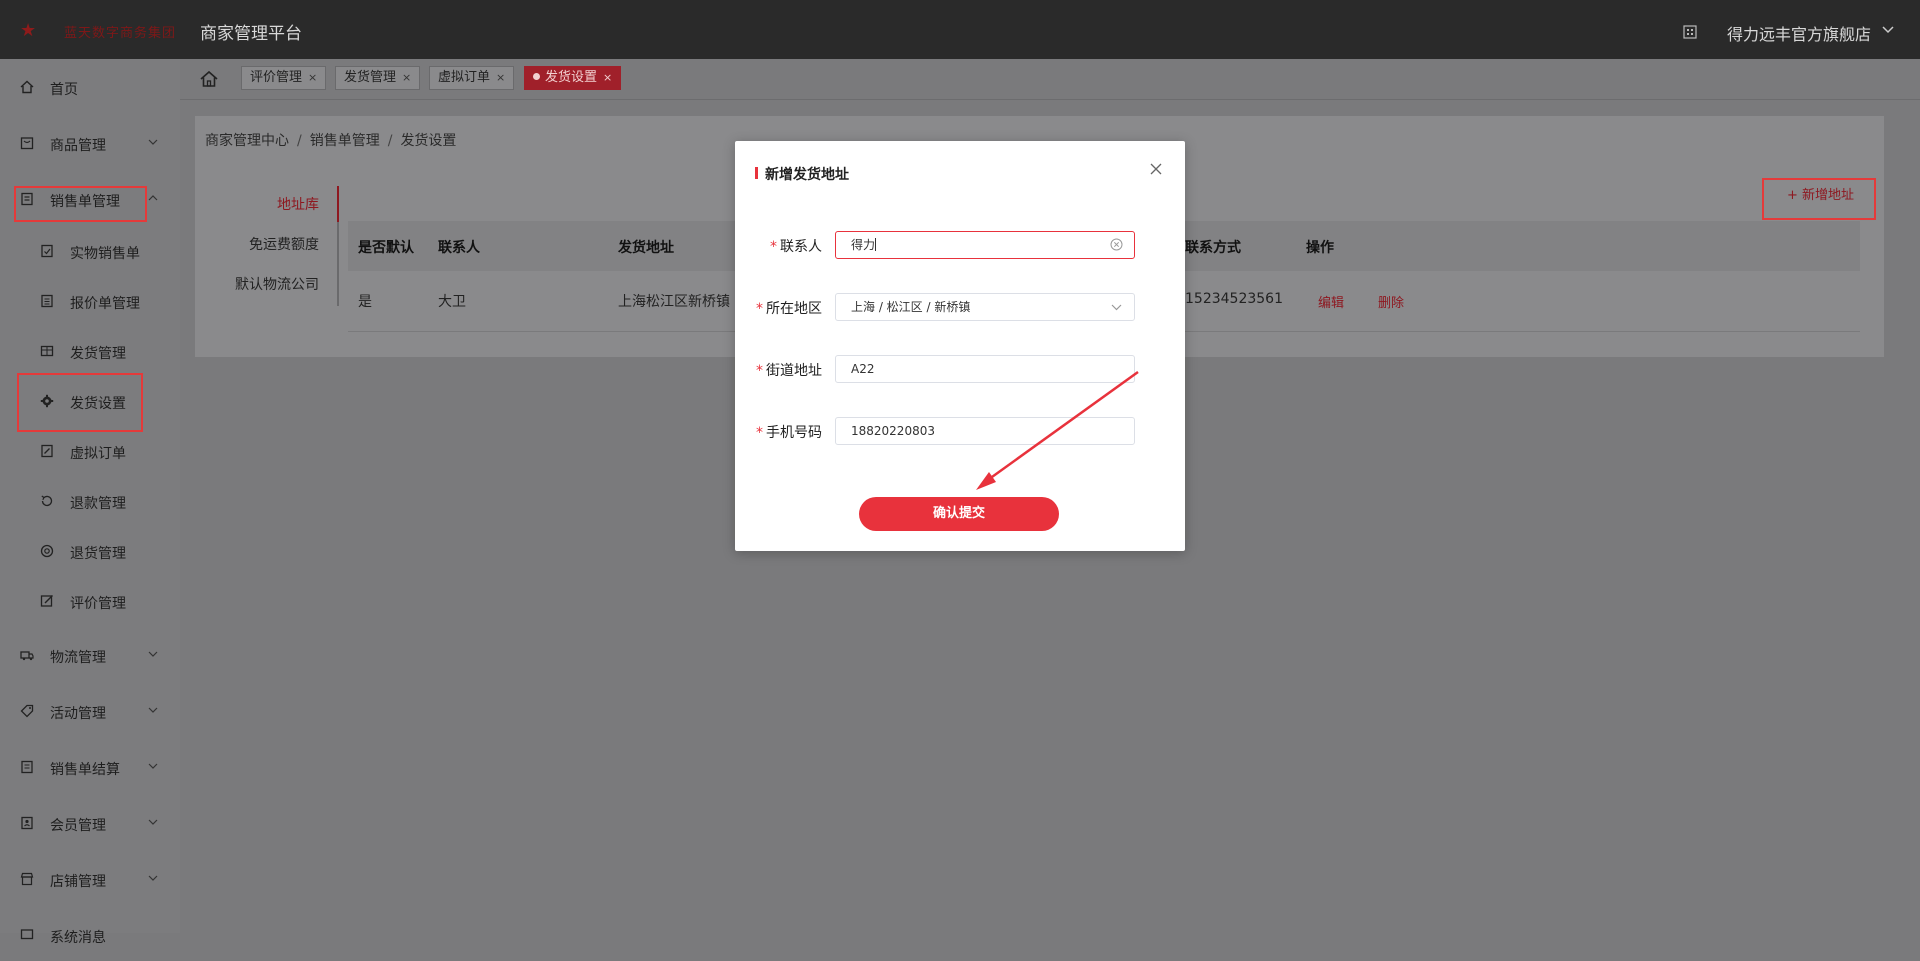 The height and width of the screenshot is (961, 1920). What do you see at coordinates (47, 251) in the screenshot?
I see `doc-icon` at bounding box center [47, 251].